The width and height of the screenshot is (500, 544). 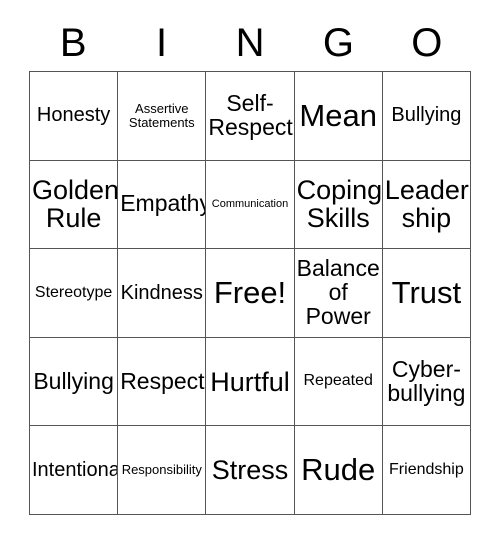 I want to click on bingo-cell: Self- Respect, so click(x=250, y=116).